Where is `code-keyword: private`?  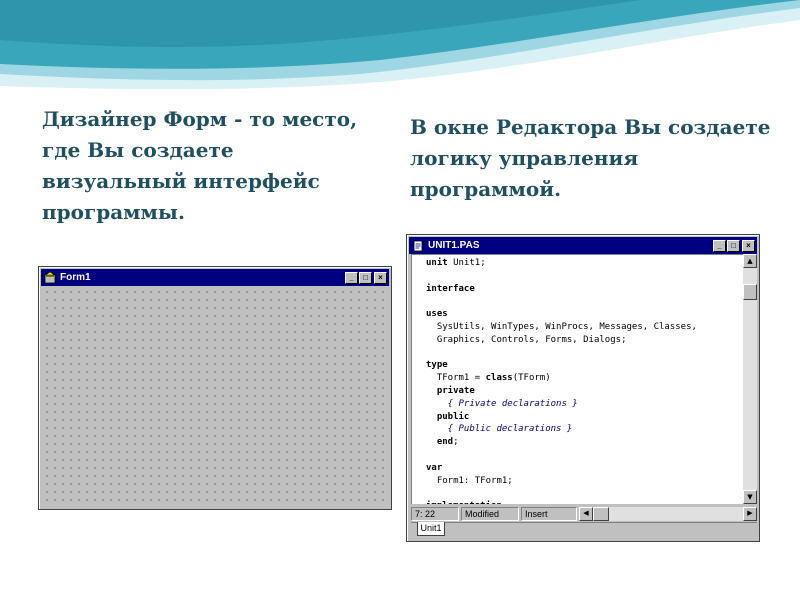
code-keyword: private is located at coordinates (450, 390).